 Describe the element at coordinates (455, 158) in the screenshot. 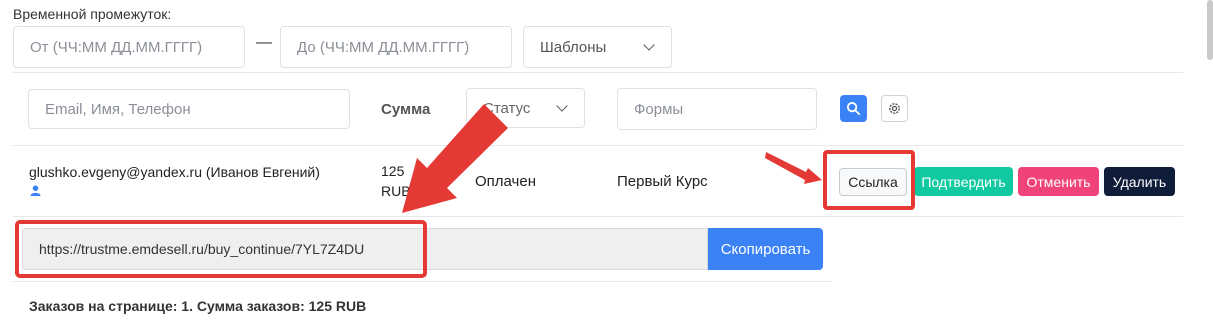

I see `annotation-arrow-large` at that location.